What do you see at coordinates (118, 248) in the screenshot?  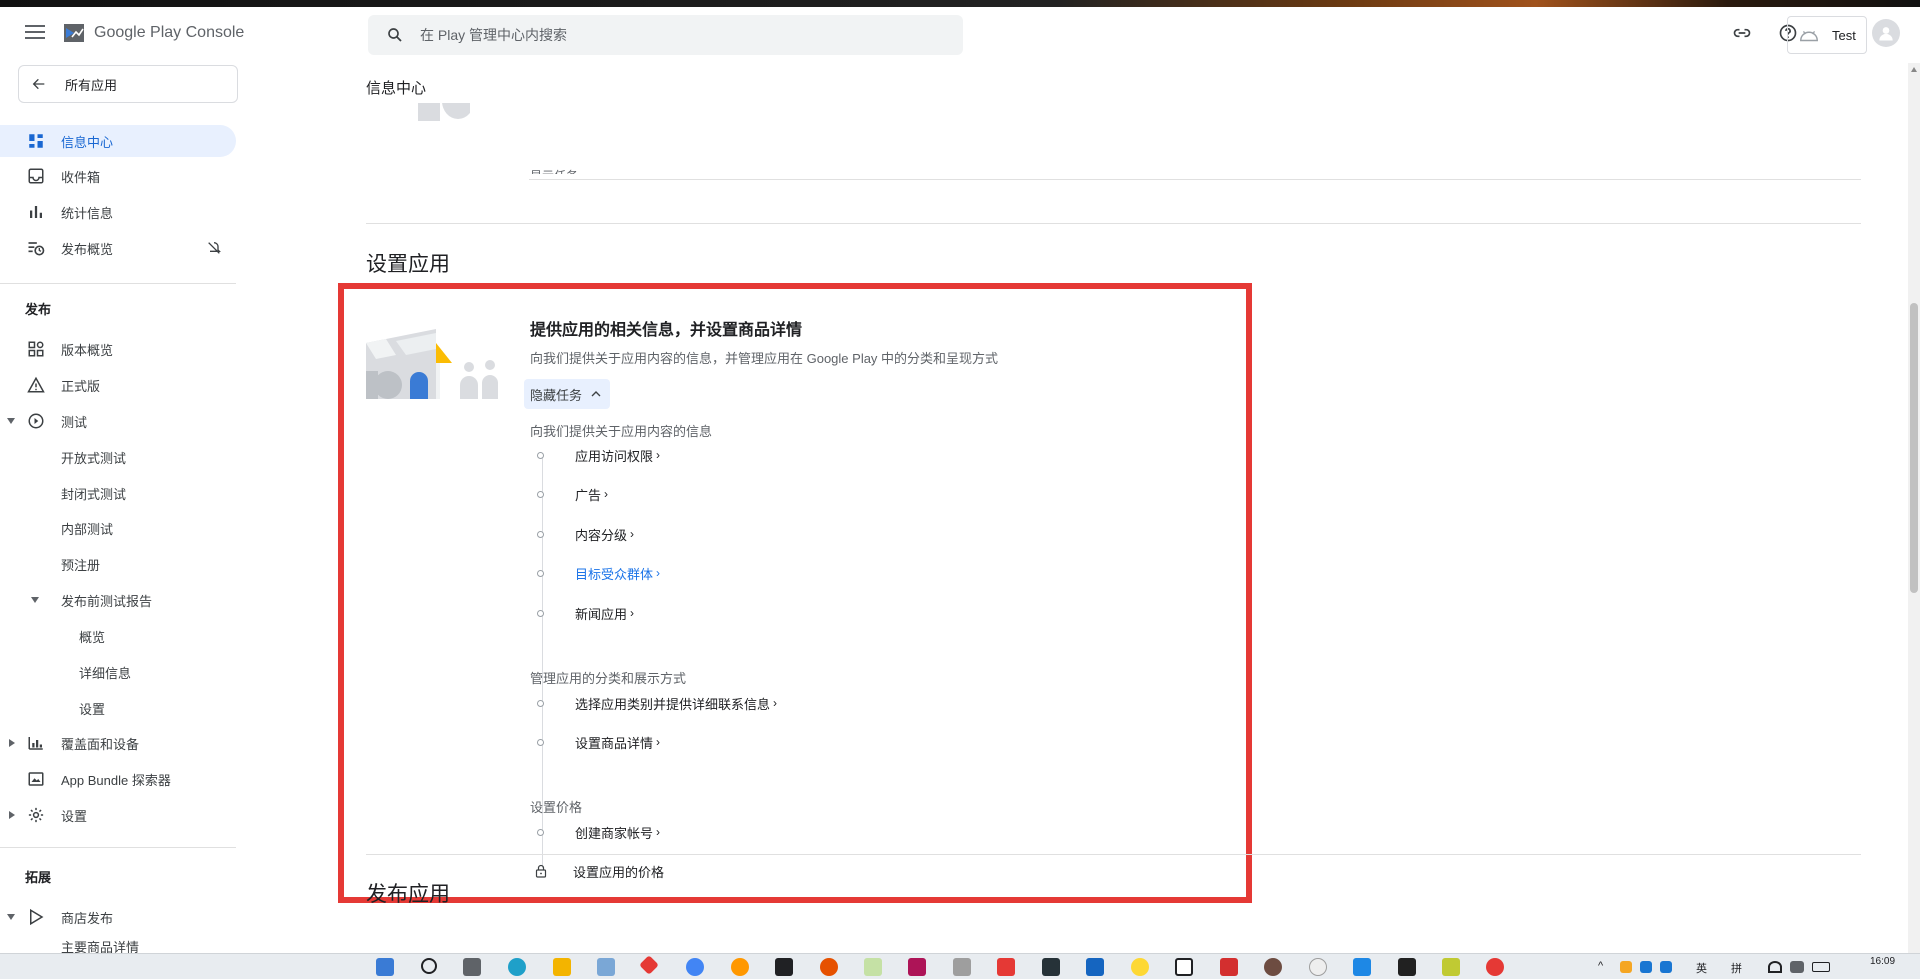 I see `sidebar-item-publishing-overview: 发布概览` at bounding box center [118, 248].